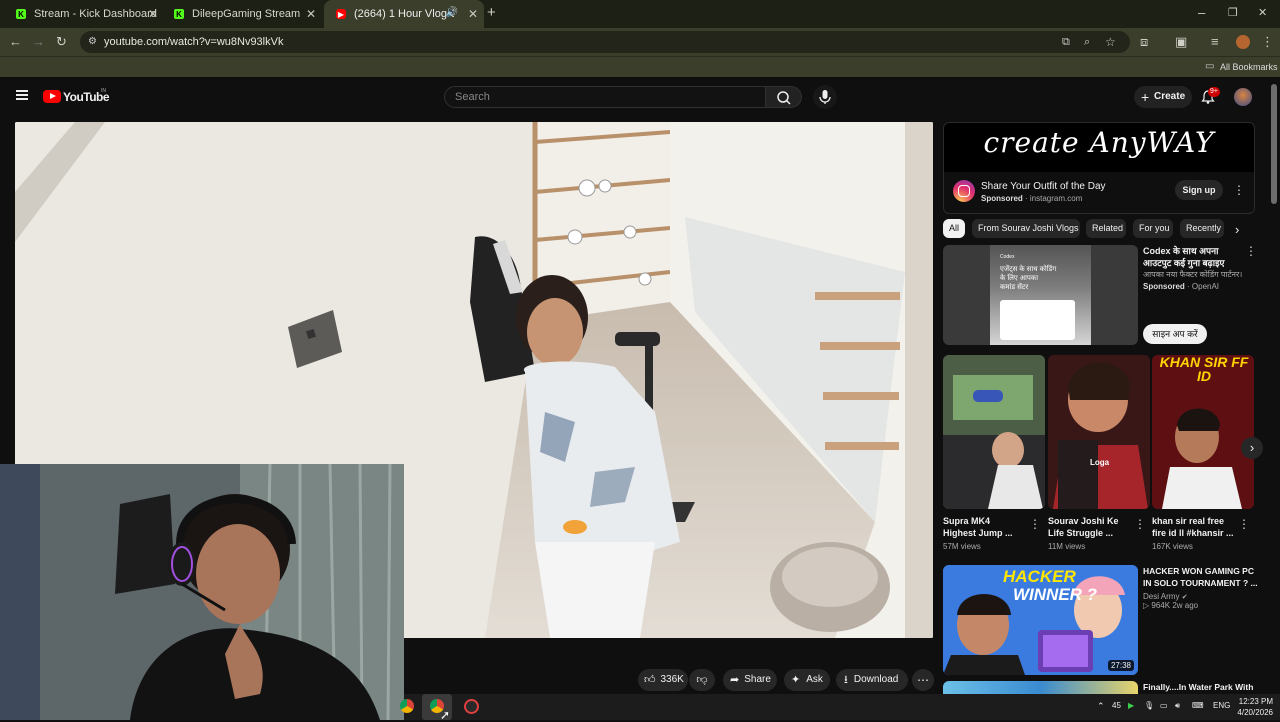  Describe the element at coordinates (1175, 334) in the screenshot. I see `codex-signup-button: साइन अप करें` at that location.